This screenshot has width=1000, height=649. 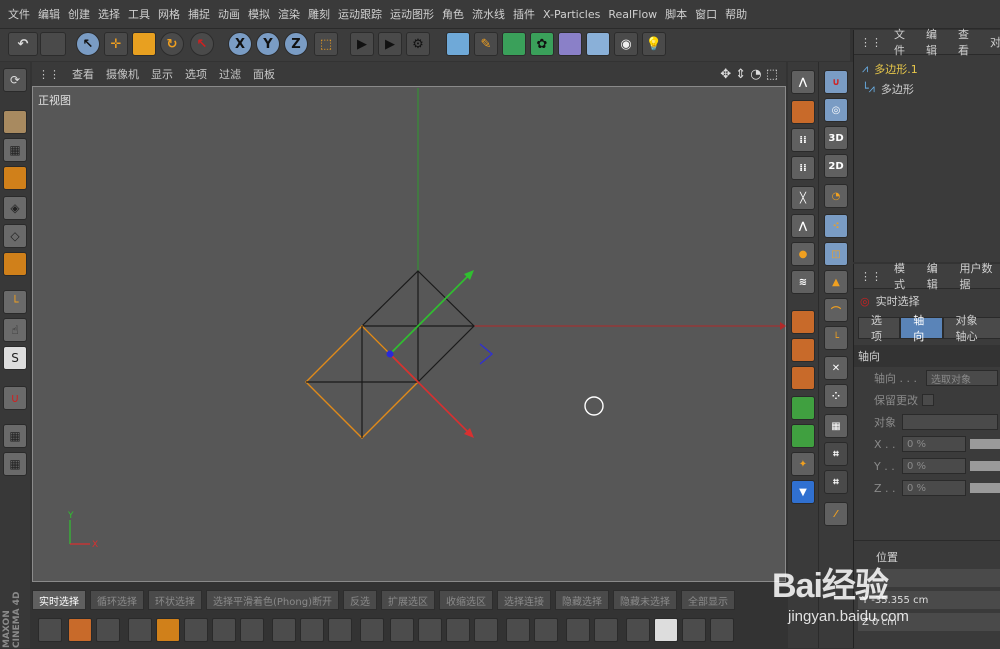 What do you see at coordinates (971, 328) in the screenshot?
I see `tab-object-axis: 对象轴心` at bounding box center [971, 328].